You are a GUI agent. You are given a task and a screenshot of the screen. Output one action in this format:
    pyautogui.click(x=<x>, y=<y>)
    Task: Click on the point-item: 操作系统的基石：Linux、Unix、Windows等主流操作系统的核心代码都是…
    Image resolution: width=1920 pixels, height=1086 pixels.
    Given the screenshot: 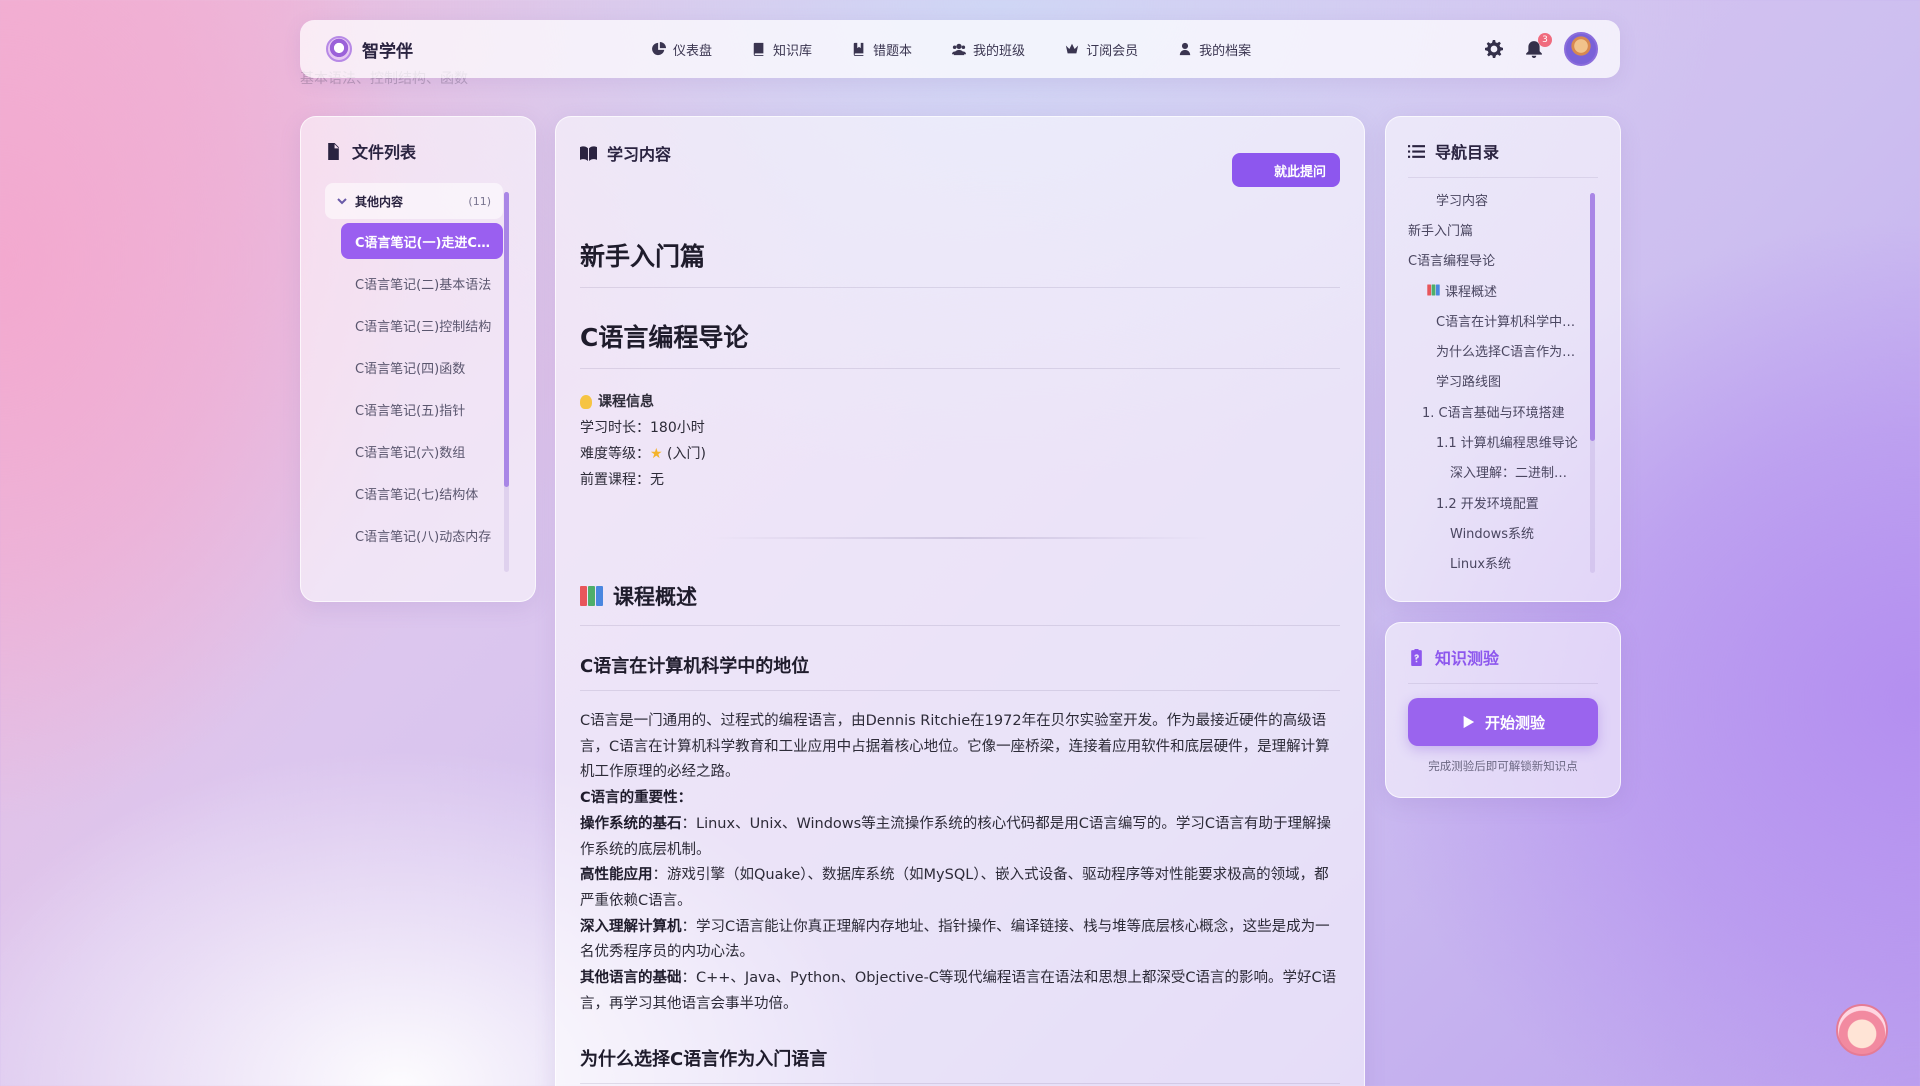 What is the action you would take?
    pyautogui.click(x=960, y=837)
    